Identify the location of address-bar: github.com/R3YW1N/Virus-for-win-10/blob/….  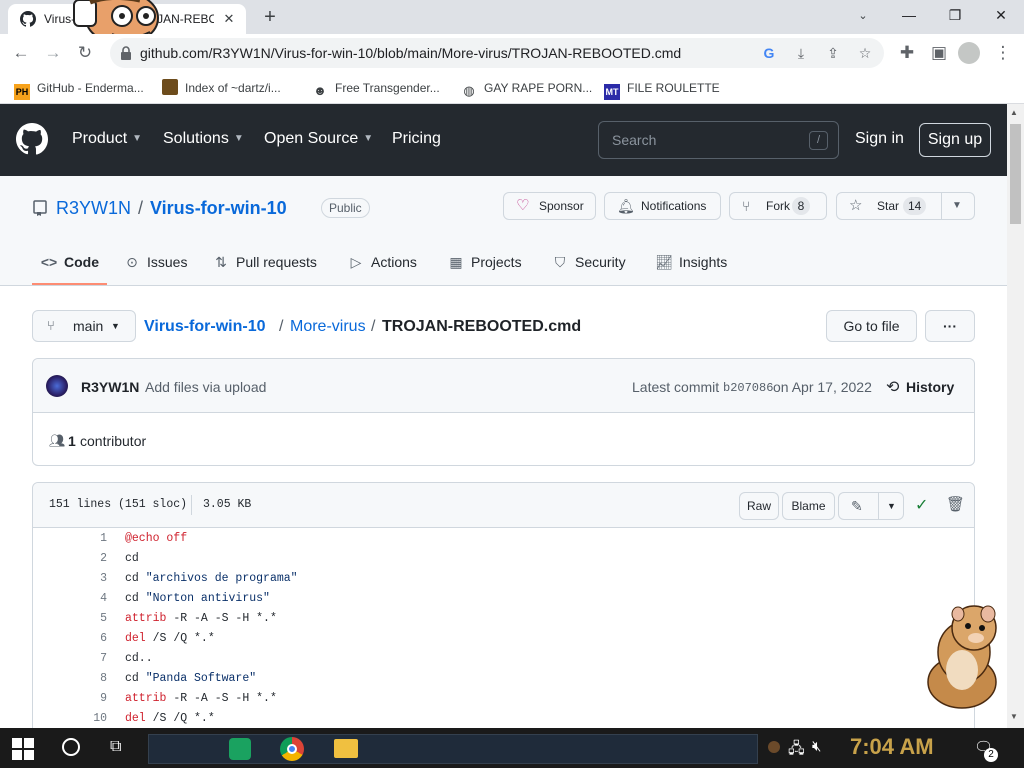
(497, 53).